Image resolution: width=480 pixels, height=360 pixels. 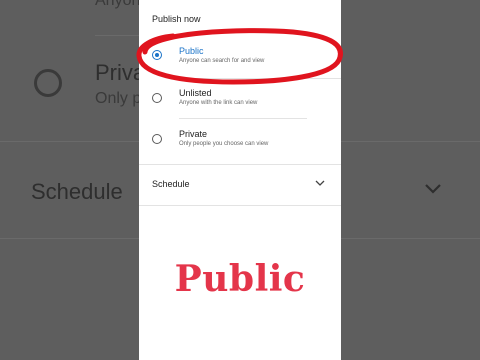 I want to click on bg-radio-icon, so click(x=48, y=83).